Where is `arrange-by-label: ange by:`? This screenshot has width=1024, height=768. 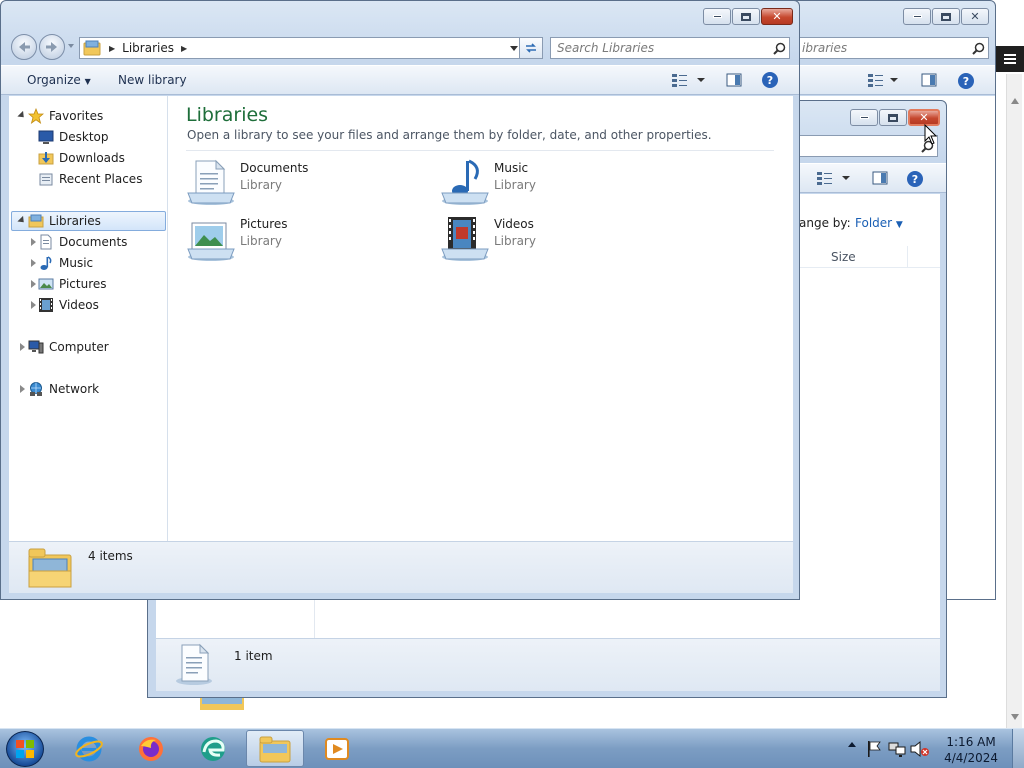 arrange-by-label: ange by: is located at coordinates (825, 223).